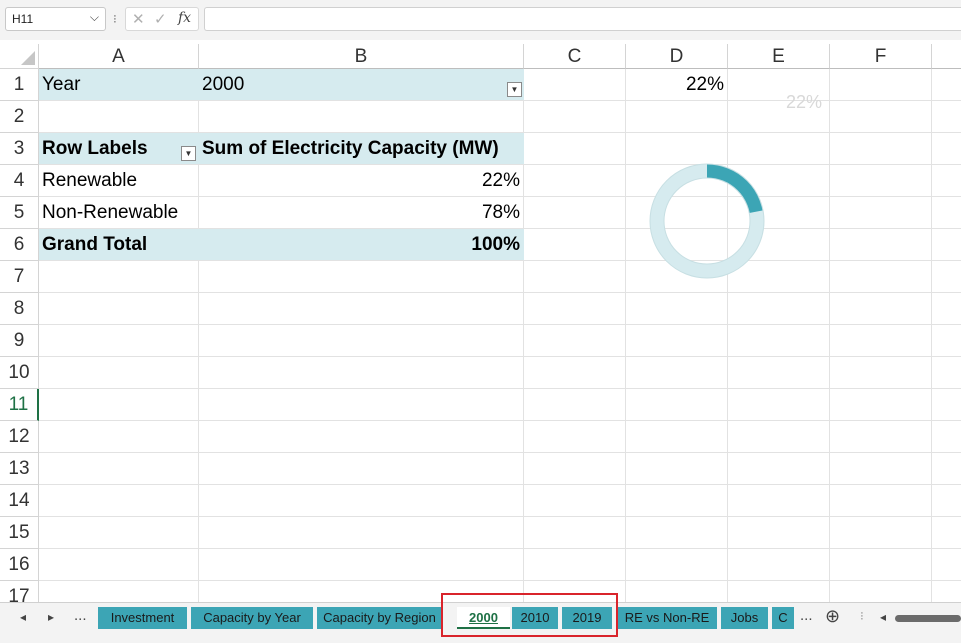  What do you see at coordinates (252, 618) in the screenshot?
I see `tab-capacity-by-year: Capacity by Year` at bounding box center [252, 618].